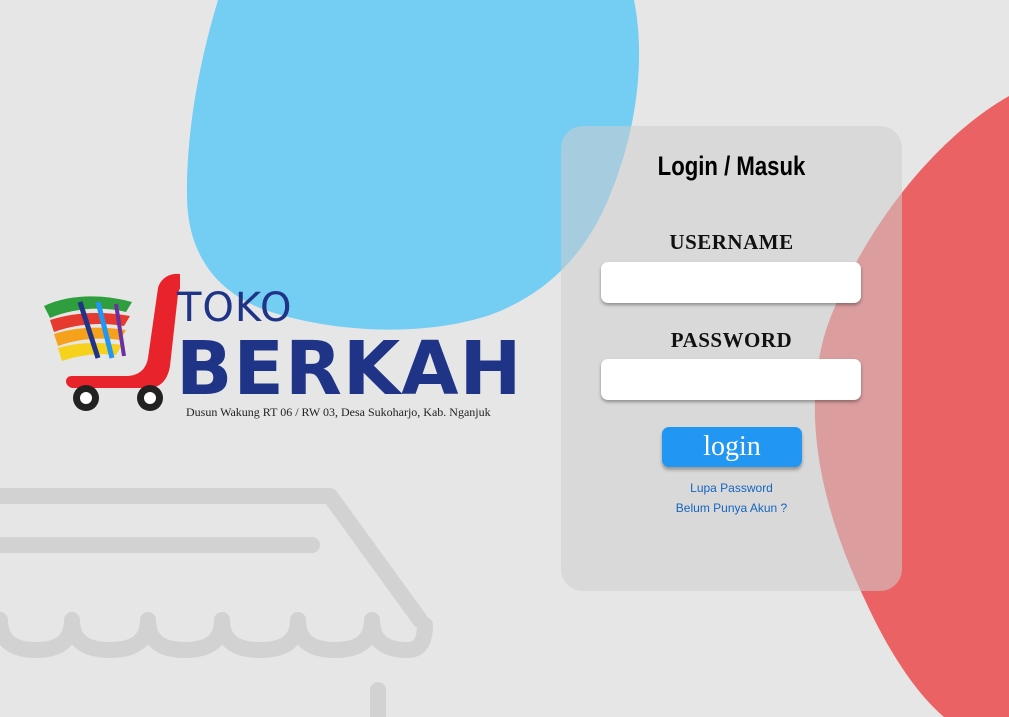 The height and width of the screenshot is (717, 1009). Describe the element at coordinates (731, 242) in the screenshot. I see `username-label: USERNAME` at that location.